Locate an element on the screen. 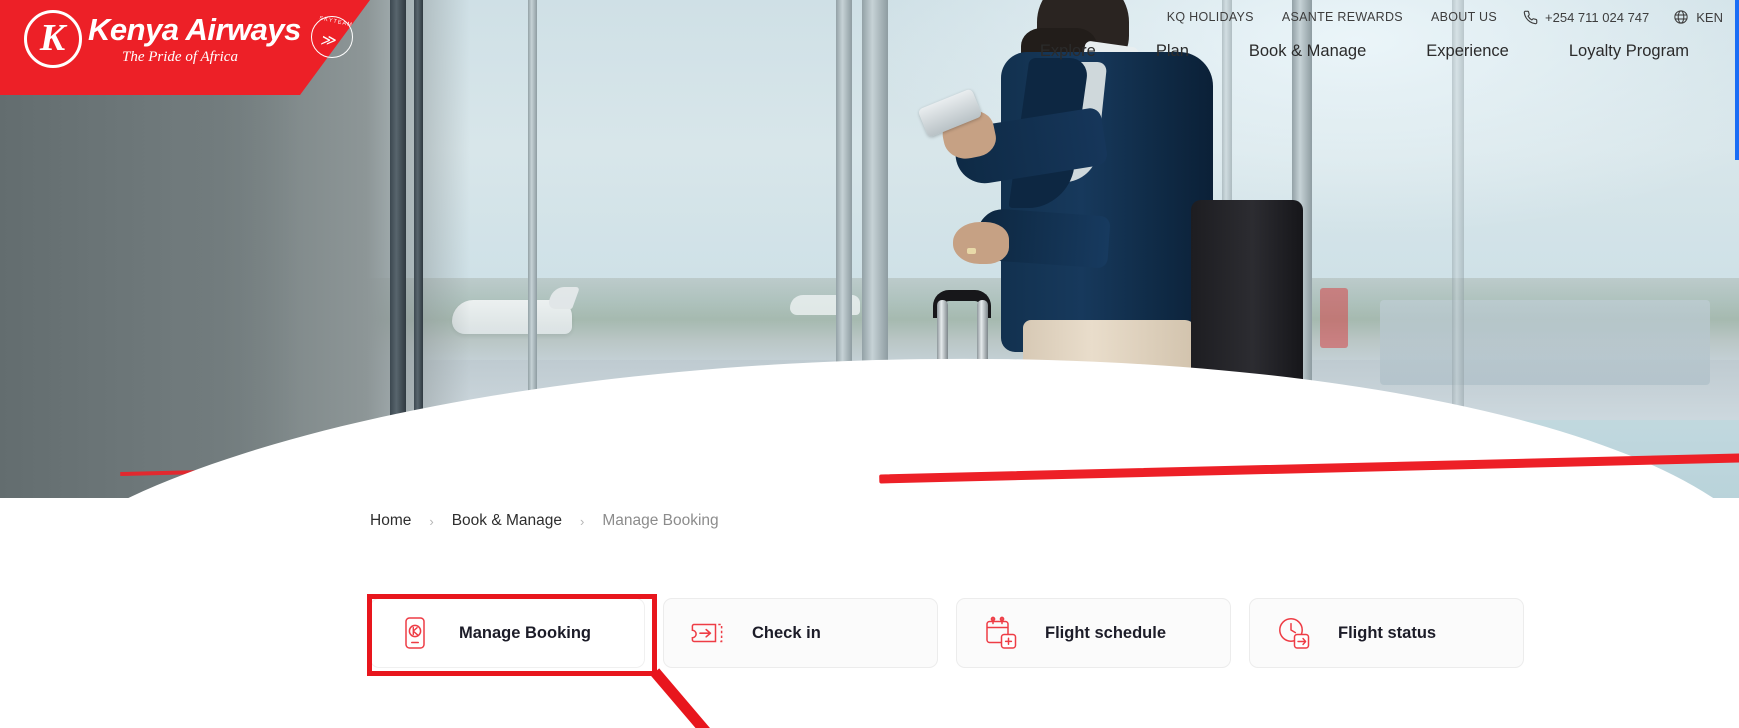  hero-red-jetbridge is located at coordinates (1334, 318).